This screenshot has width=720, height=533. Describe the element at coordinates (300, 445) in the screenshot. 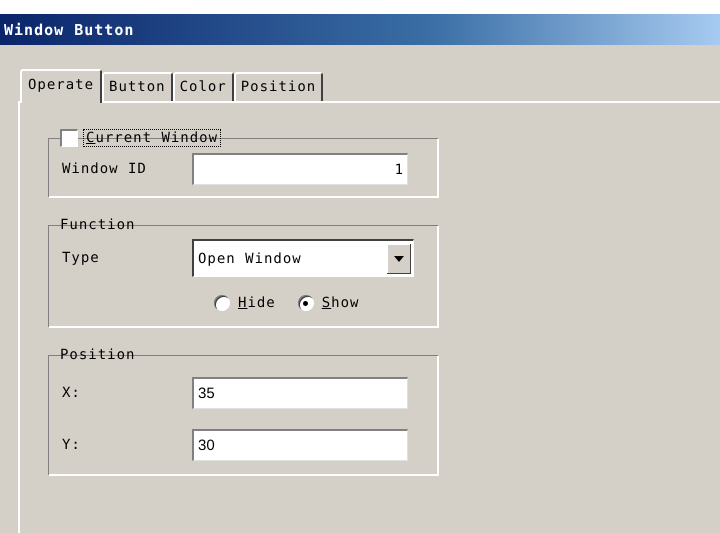

I see `input-field: 30` at that location.